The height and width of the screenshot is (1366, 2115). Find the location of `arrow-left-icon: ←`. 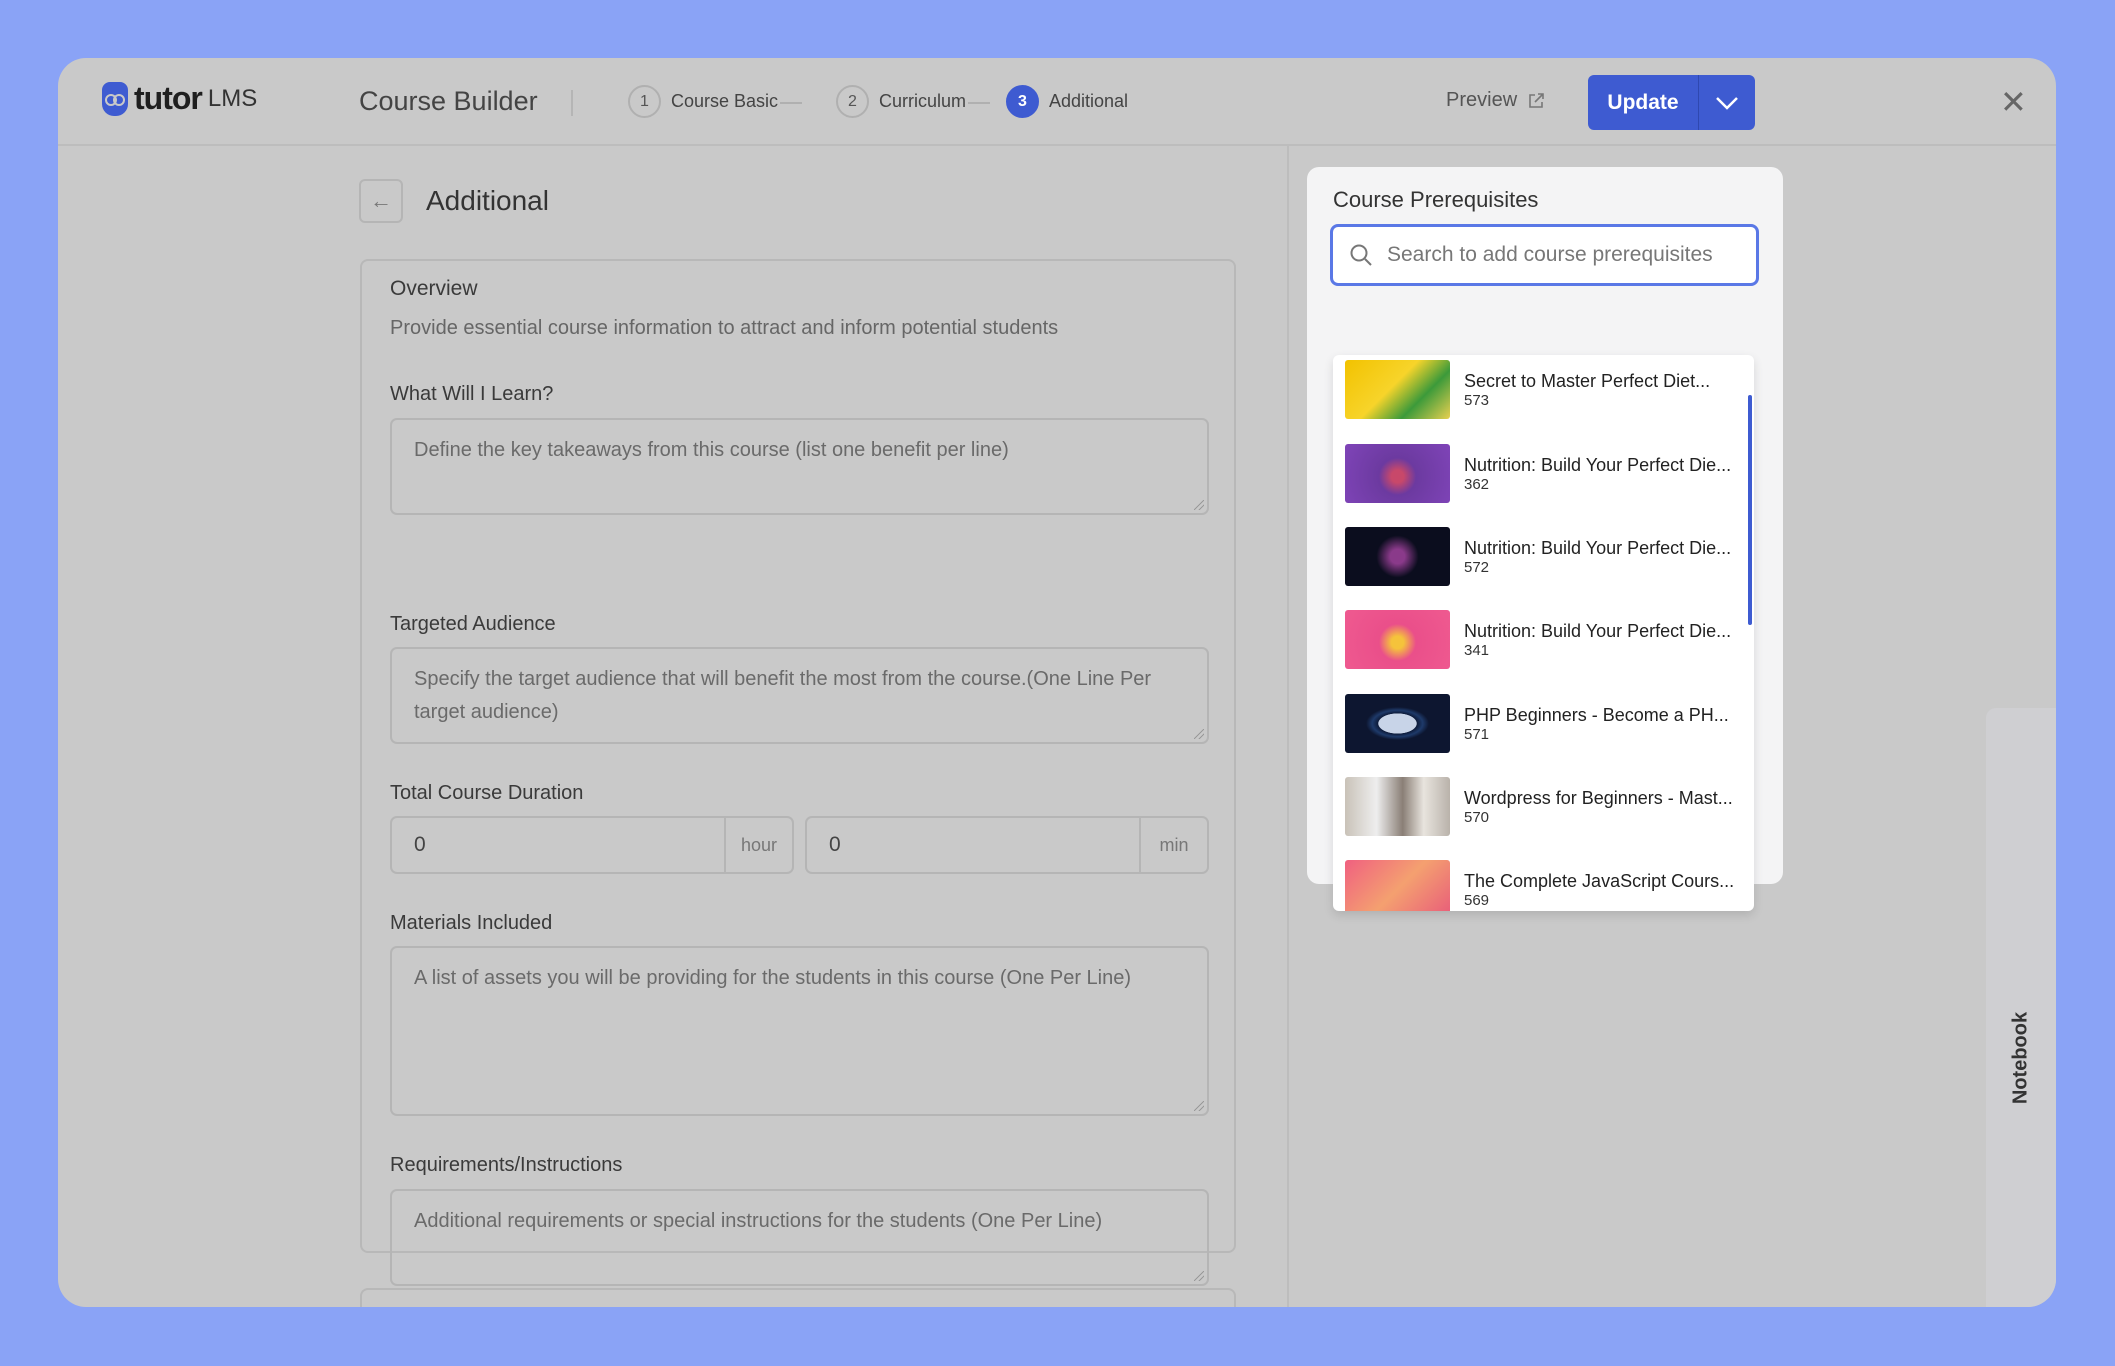

arrow-left-icon: ← is located at coordinates (381, 200).